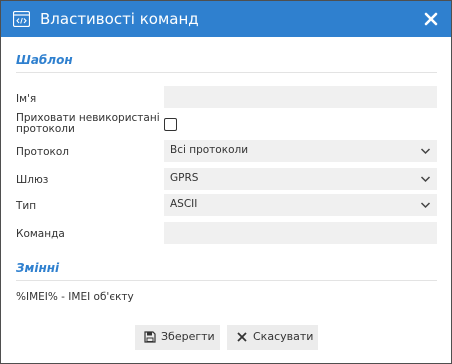  I want to click on floppy-disk-icon, so click(150, 337).